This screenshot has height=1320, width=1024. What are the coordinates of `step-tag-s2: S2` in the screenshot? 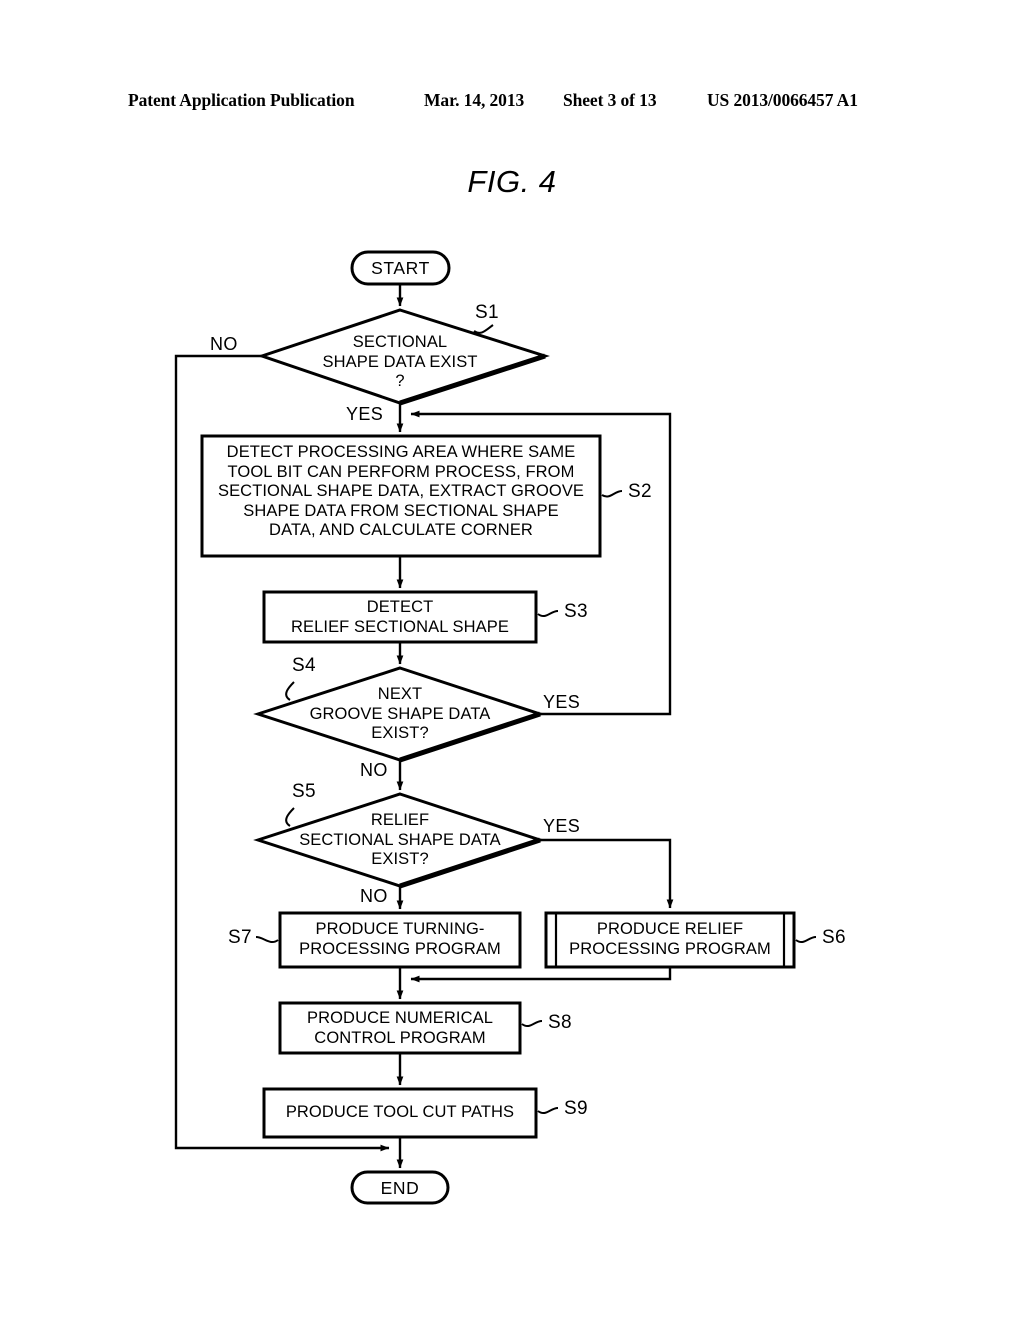 It's located at (640, 491).